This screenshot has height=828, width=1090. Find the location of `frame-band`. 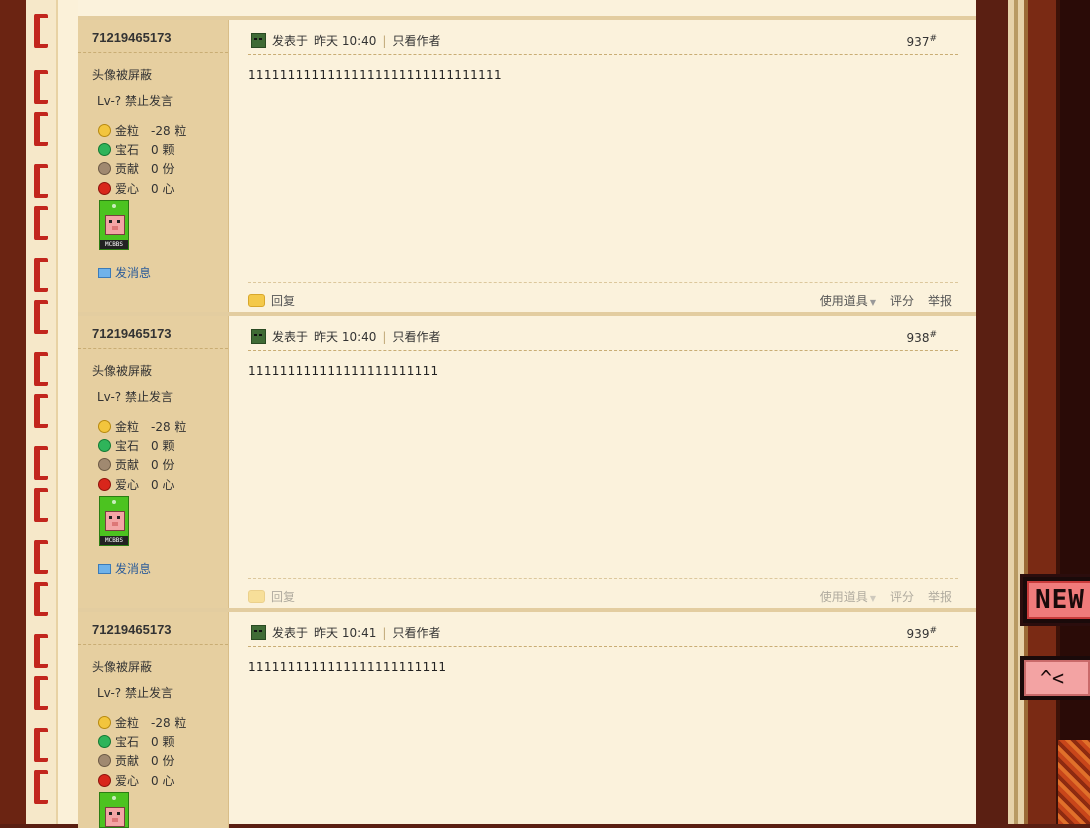

frame-band is located at coordinates (1058, 412).